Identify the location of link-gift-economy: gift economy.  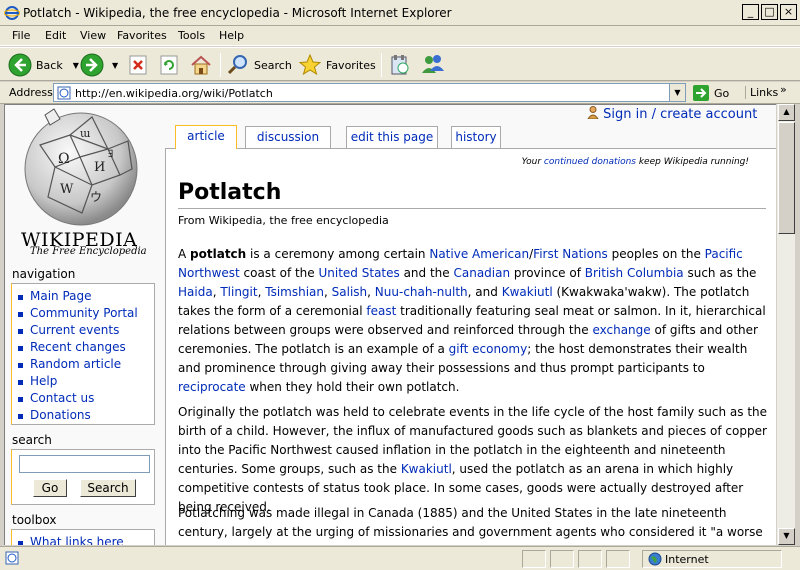
(488, 349).